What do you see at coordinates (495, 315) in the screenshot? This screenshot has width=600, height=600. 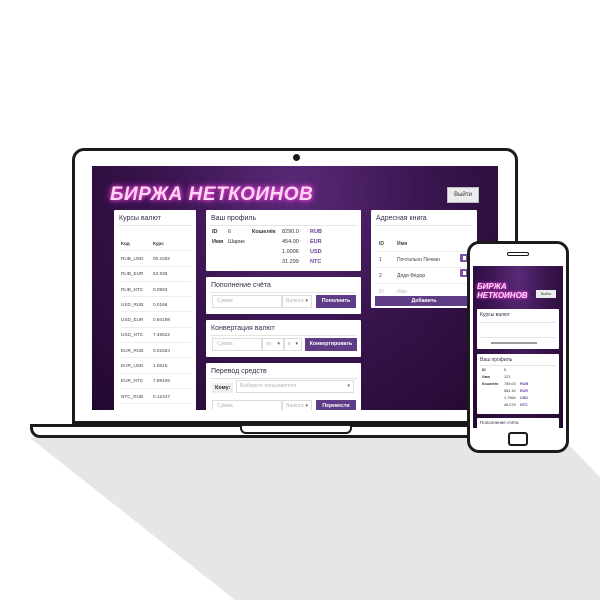 I see `mobile-rates-title: Курсы валют` at bounding box center [495, 315].